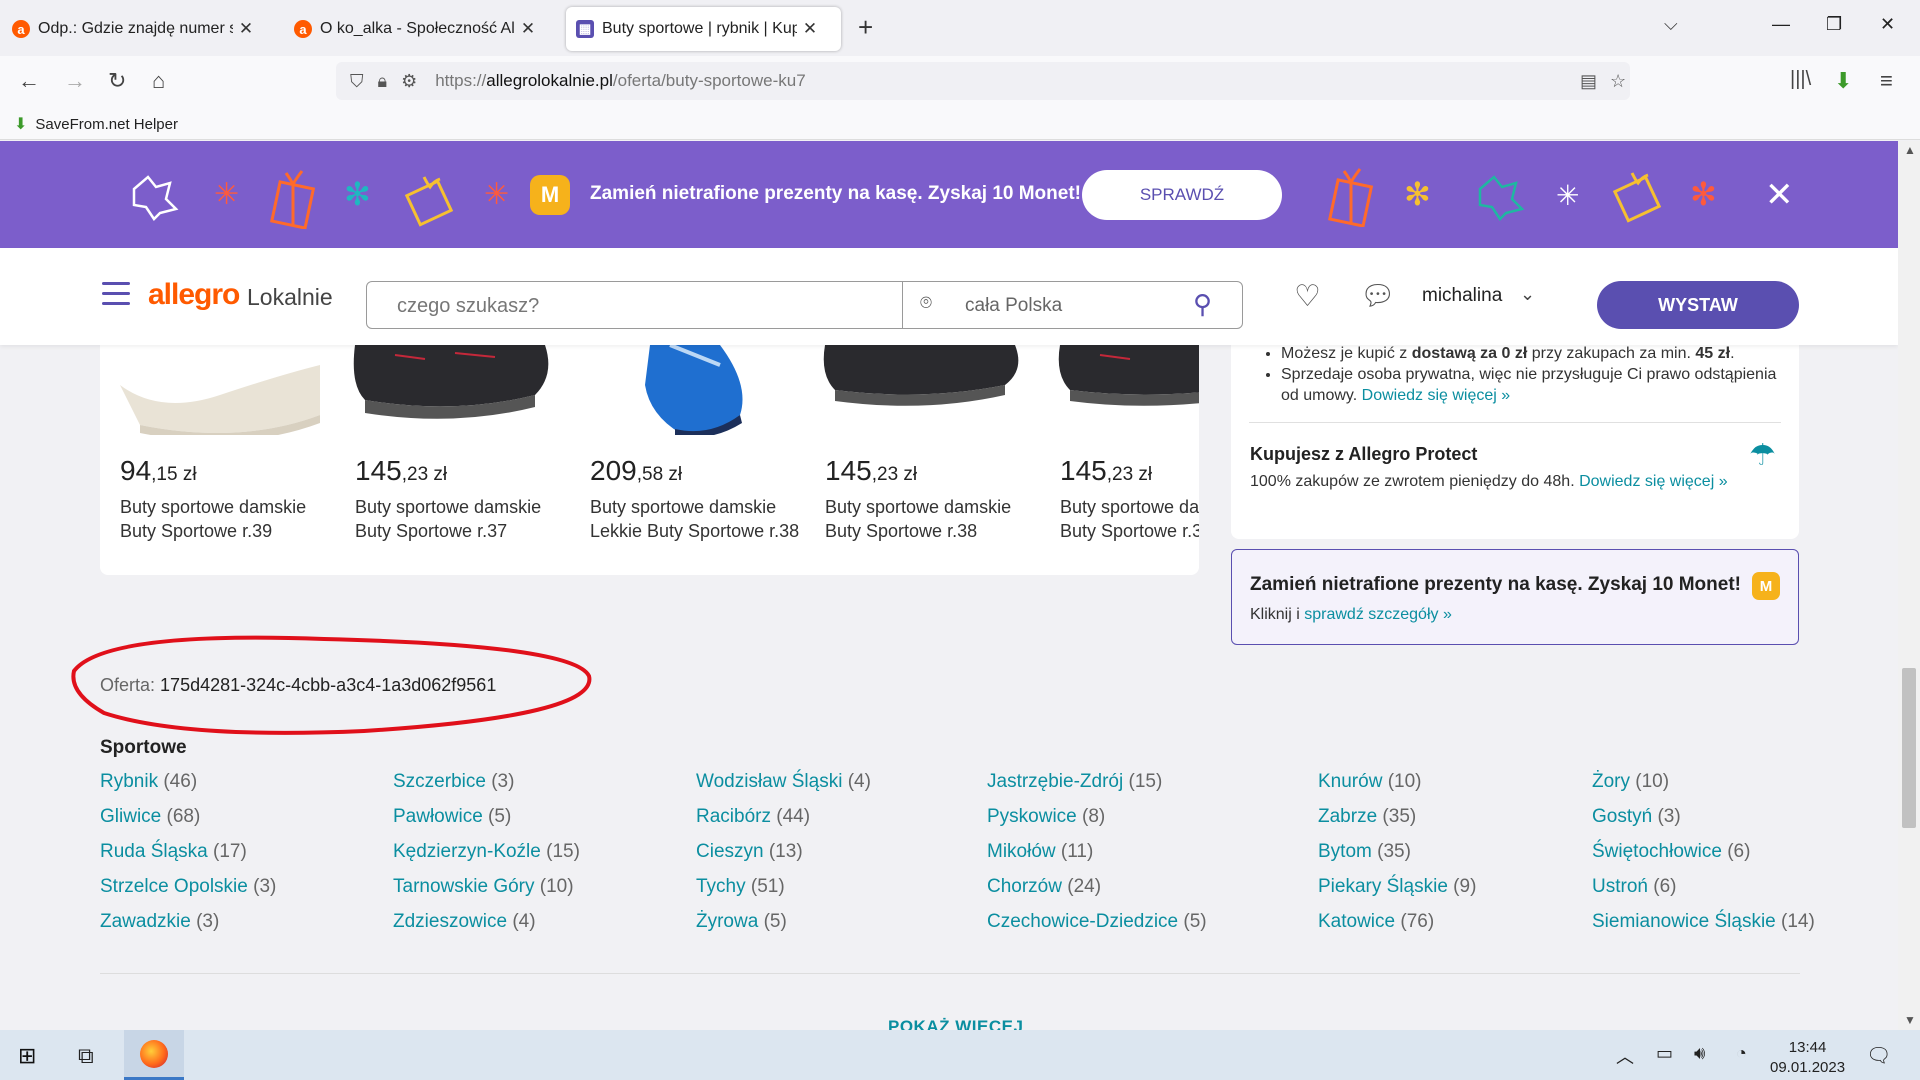  I want to click on home-icon: ⌂, so click(158, 81).